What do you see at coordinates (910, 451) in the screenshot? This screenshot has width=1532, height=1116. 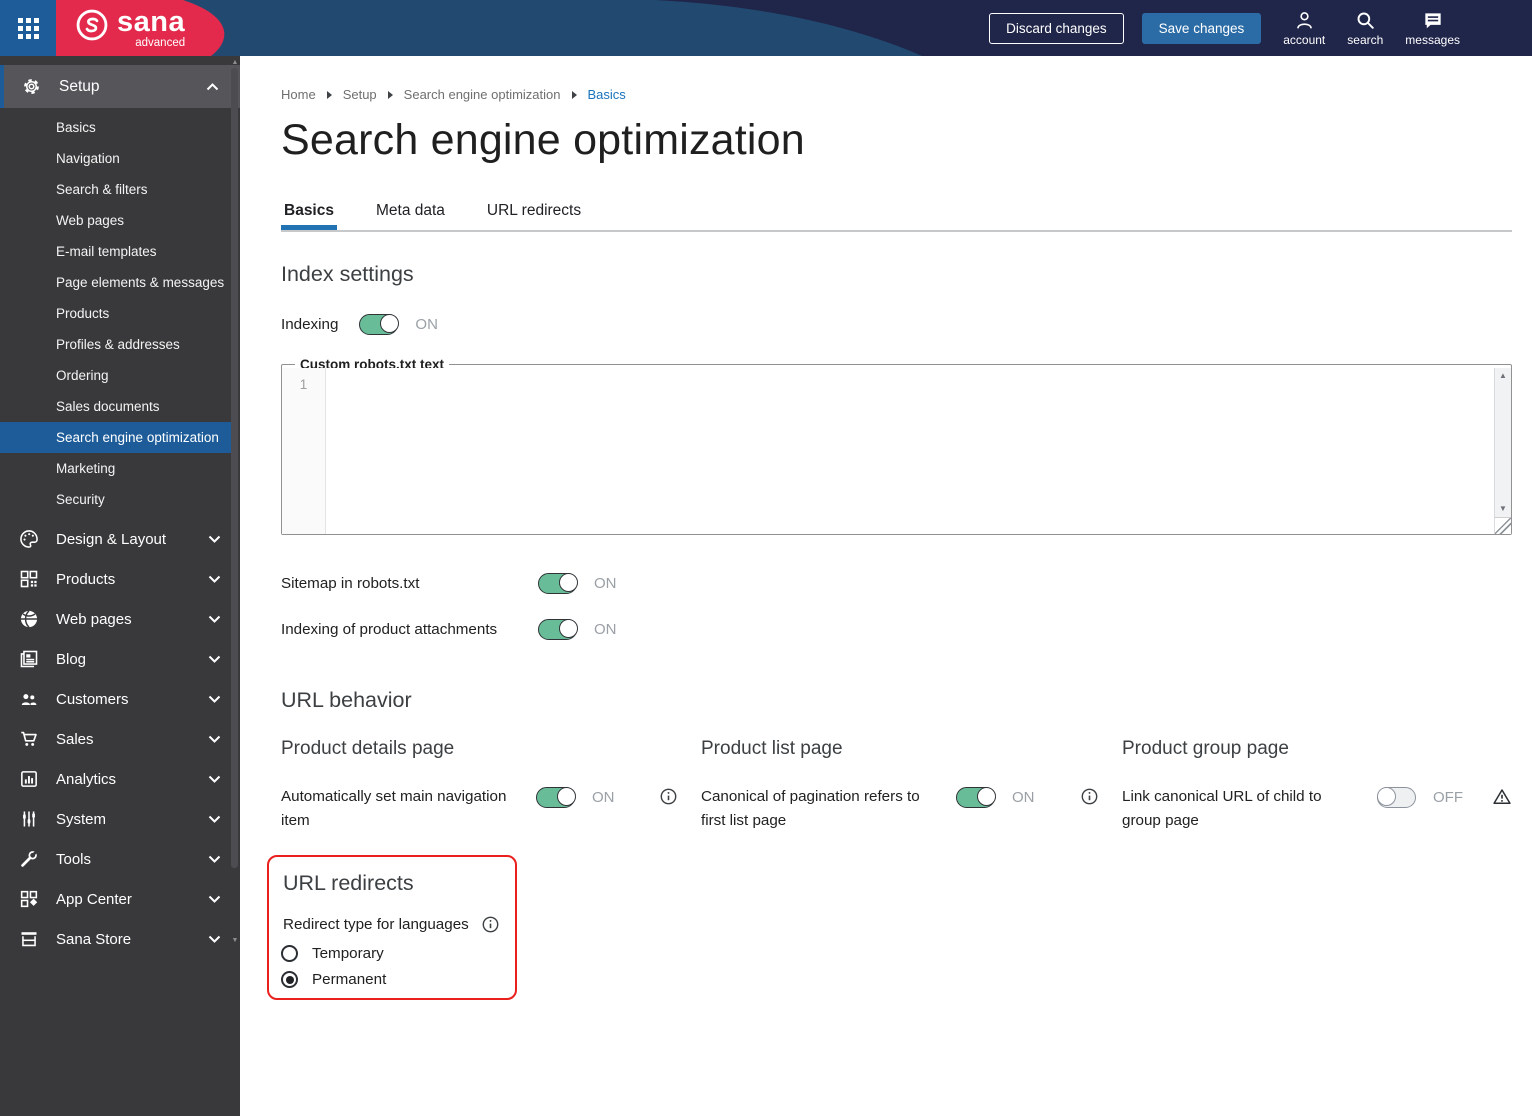 I see `robots-textarea` at bounding box center [910, 451].